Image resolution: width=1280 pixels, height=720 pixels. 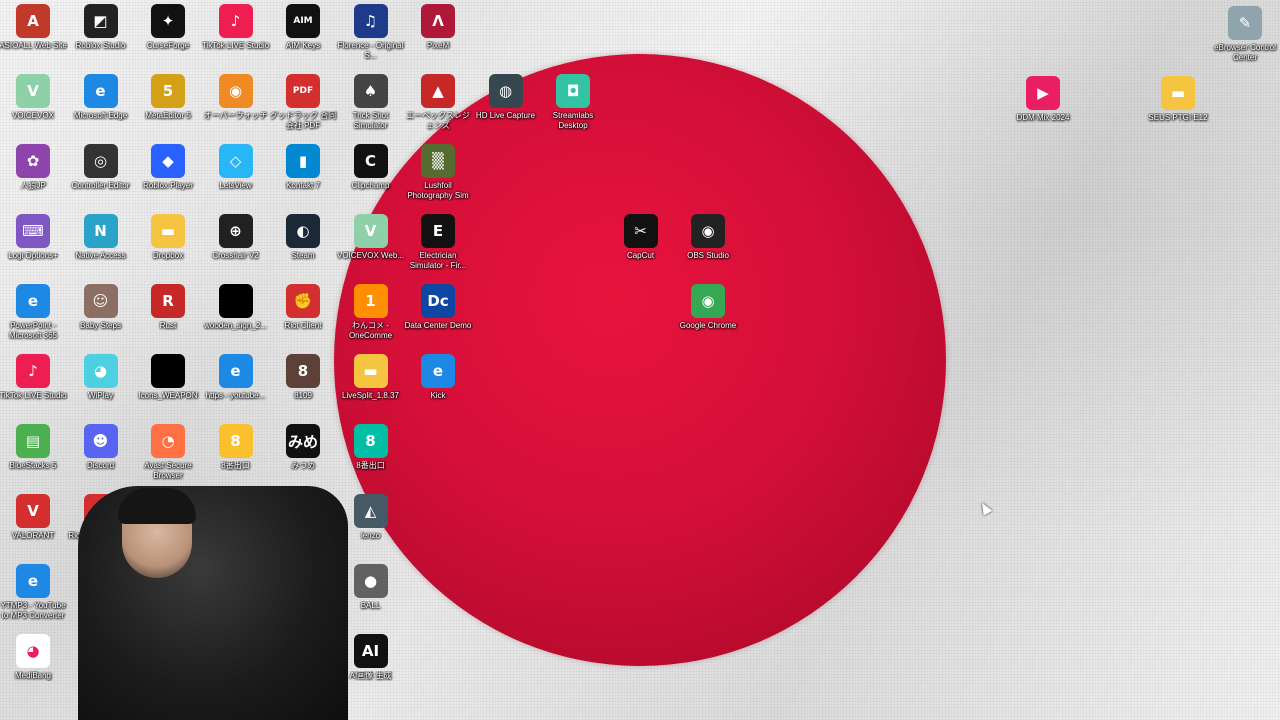 What do you see at coordinates (370, 301) in the screenshot?
I see `onecomme-icon: 1` at bounding box center [370, 301].